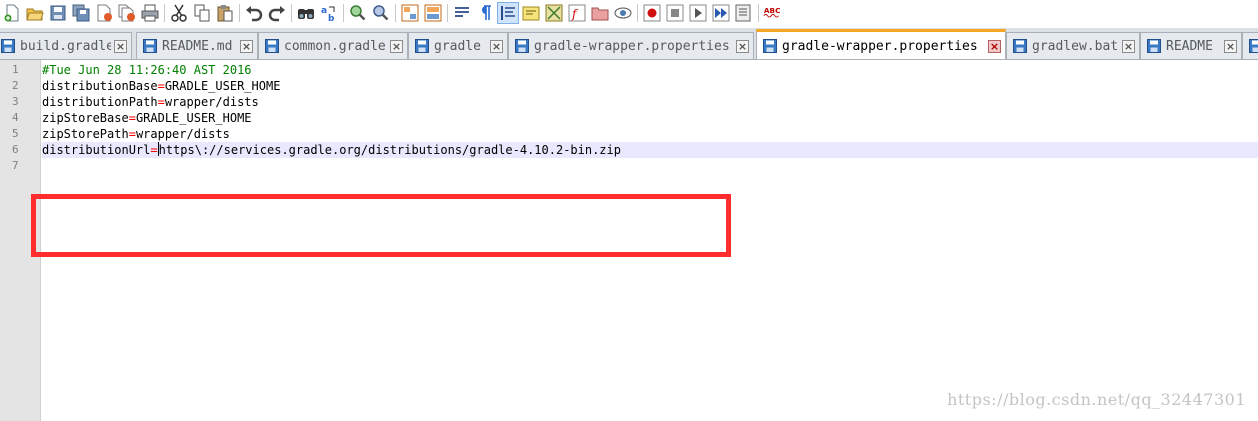 Image resolution: width=1258 pixels, height=421 pixels. Describe the element at coordinates (96, 150) in the screenshot. I see `property-key: distributionUrl` at that location.